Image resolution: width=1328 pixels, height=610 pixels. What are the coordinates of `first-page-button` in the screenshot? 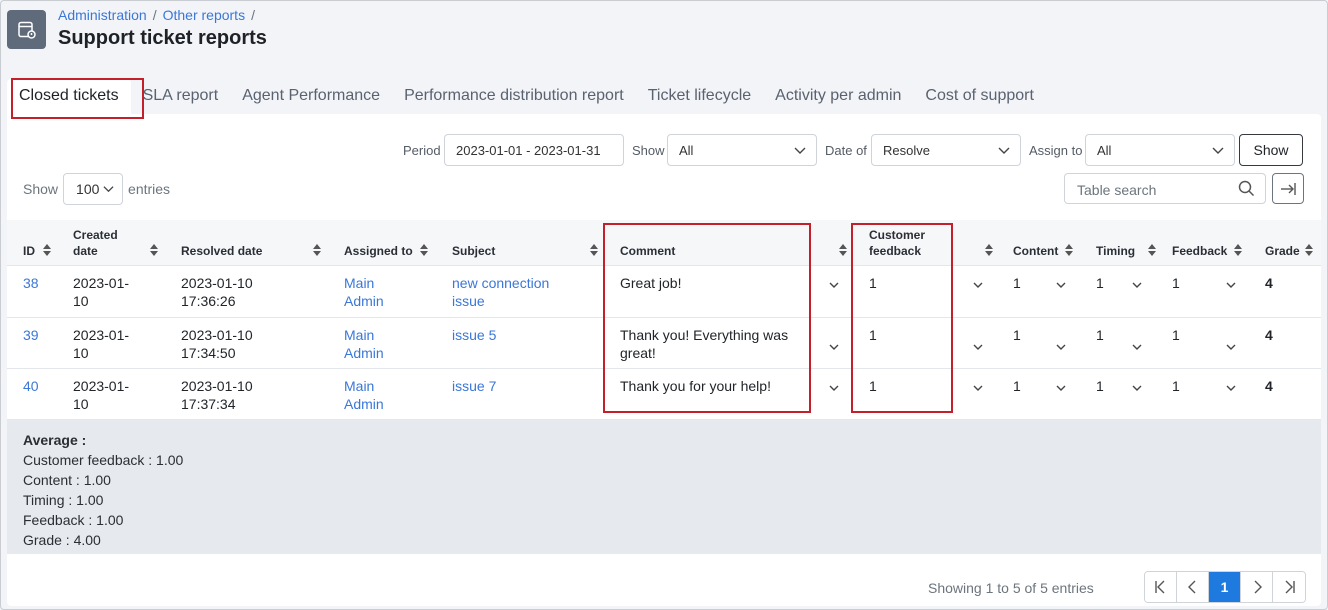 It's located at (1161, 587).